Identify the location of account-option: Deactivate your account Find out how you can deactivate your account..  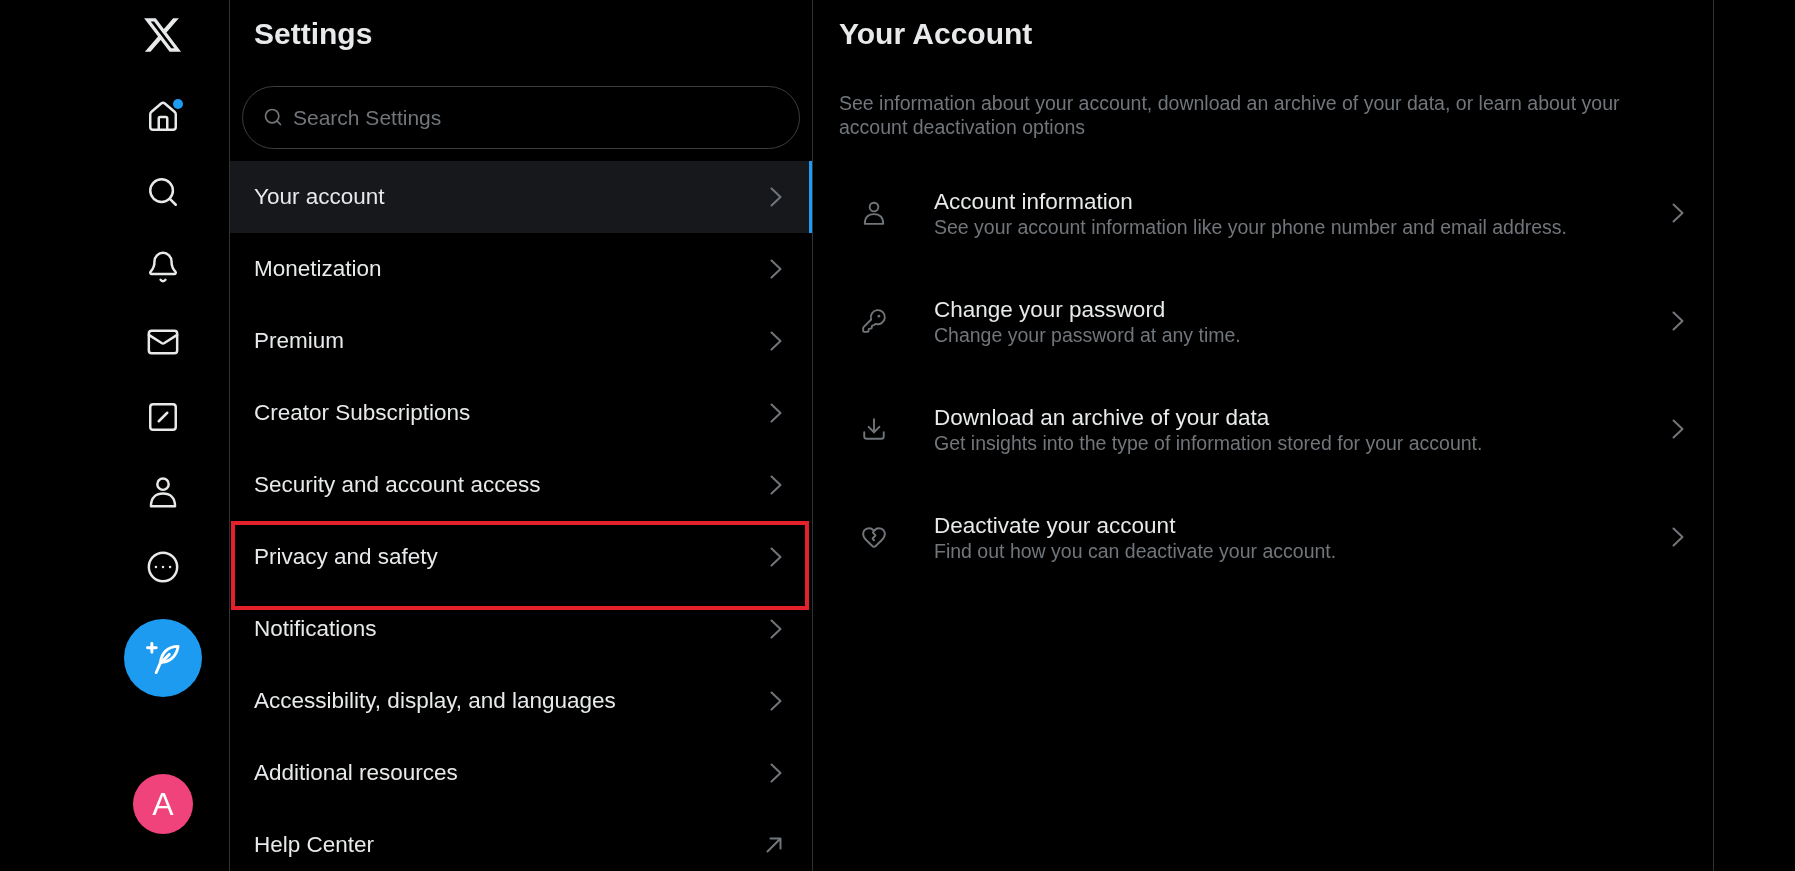
(1263, 537).